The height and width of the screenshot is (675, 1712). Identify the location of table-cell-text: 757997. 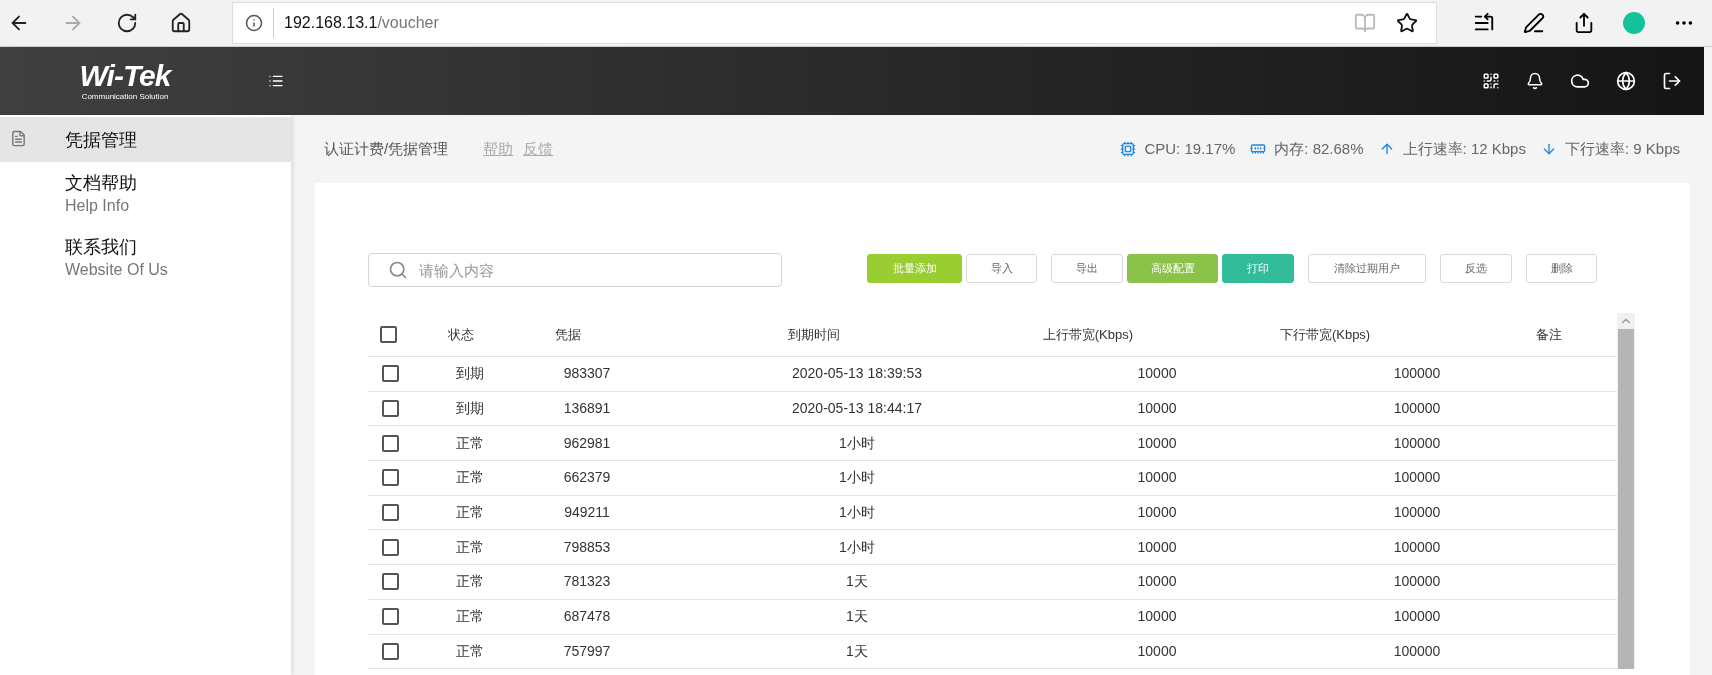
(587, 651).